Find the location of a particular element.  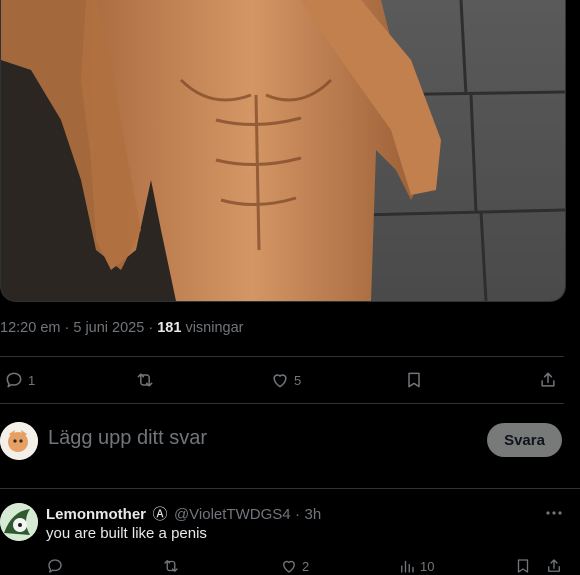

reply-input: Lägg upp ditt svar is located at coordinates (127, 438).